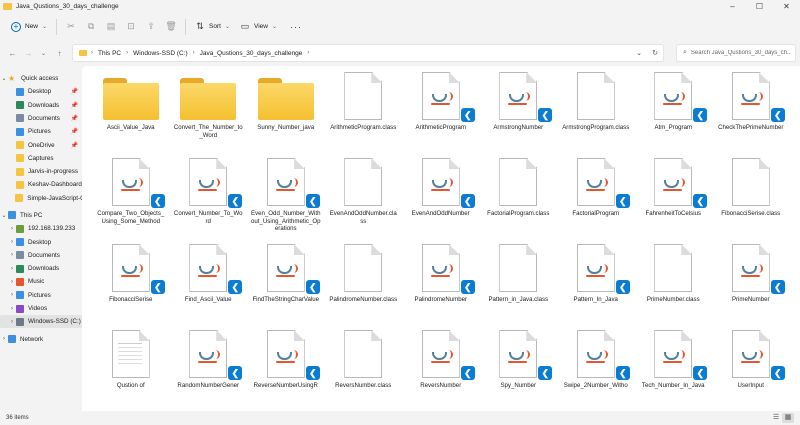 The image size is (800, 425). Describe the element at coordinates (41, 322) in the screenshot. I see `sidebar-item-pc-7: › Windows-SSD (C:)` at that location.